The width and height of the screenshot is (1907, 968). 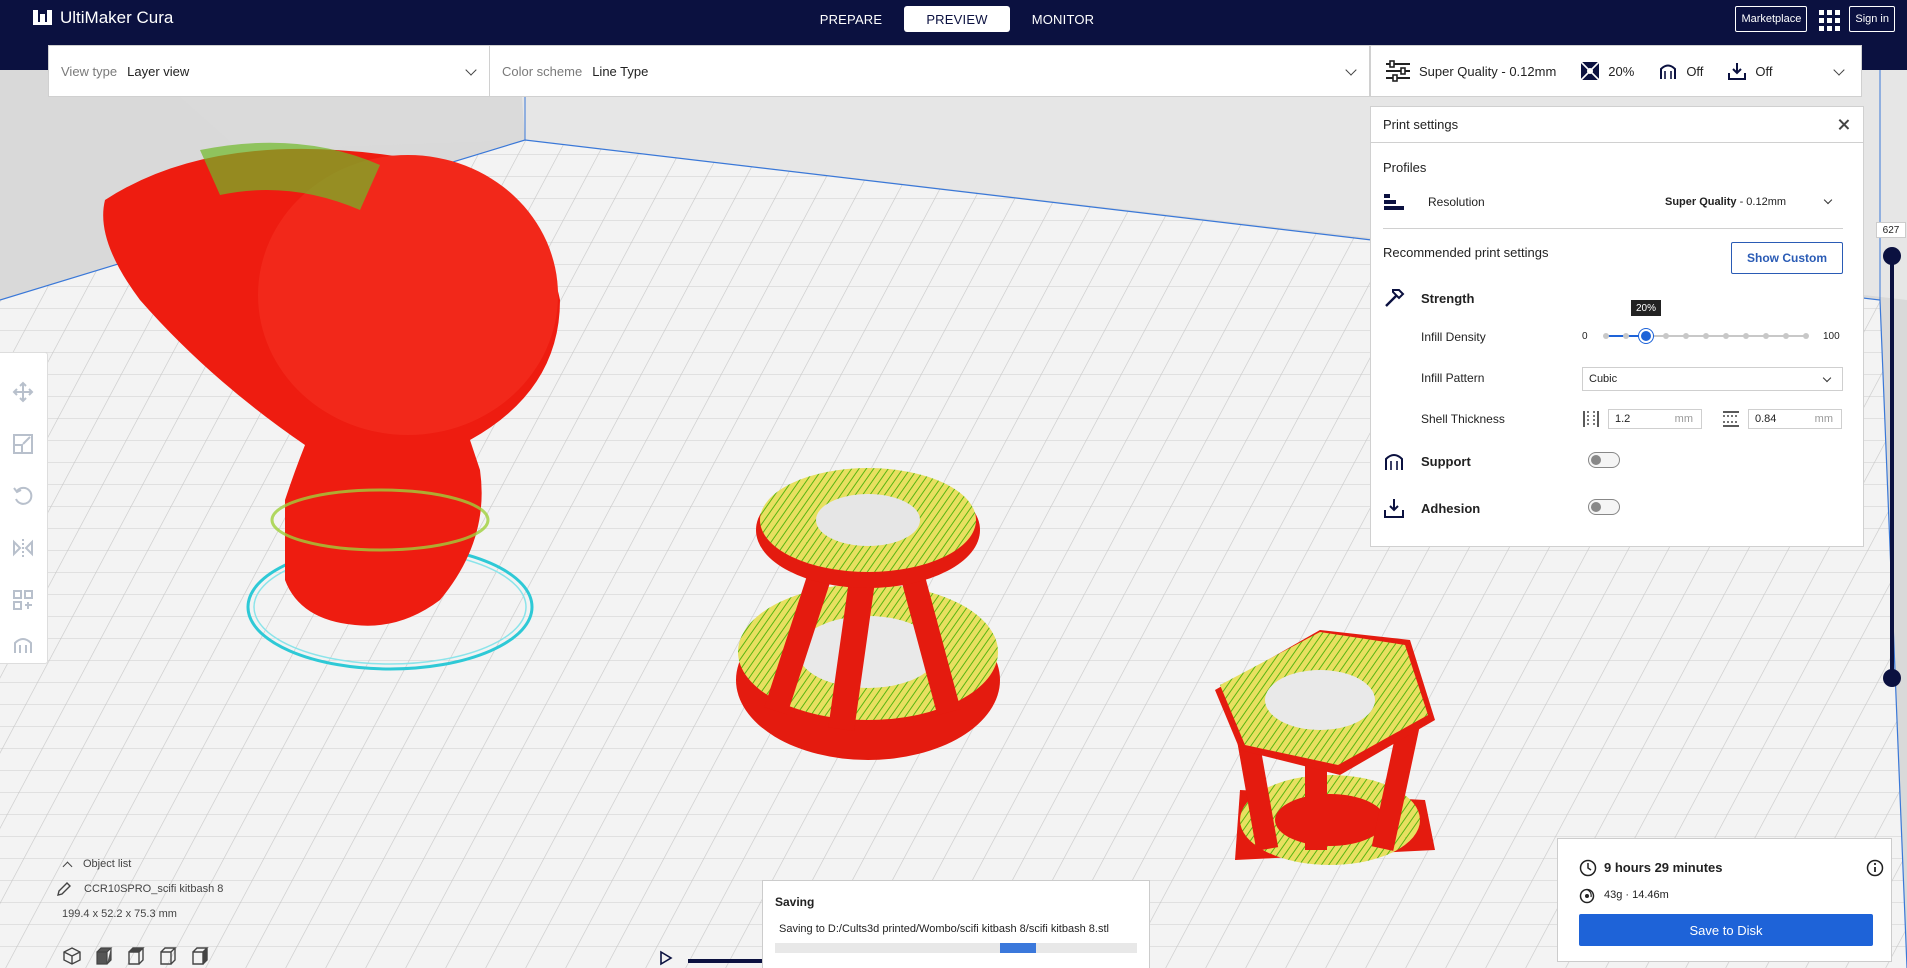 I want to click on view-type-value: Layer view, so click(x=158, y=71).